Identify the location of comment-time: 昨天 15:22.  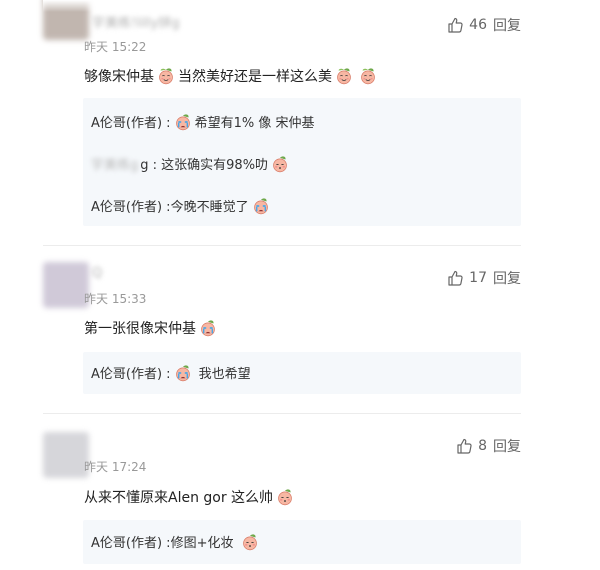
(115, 47).